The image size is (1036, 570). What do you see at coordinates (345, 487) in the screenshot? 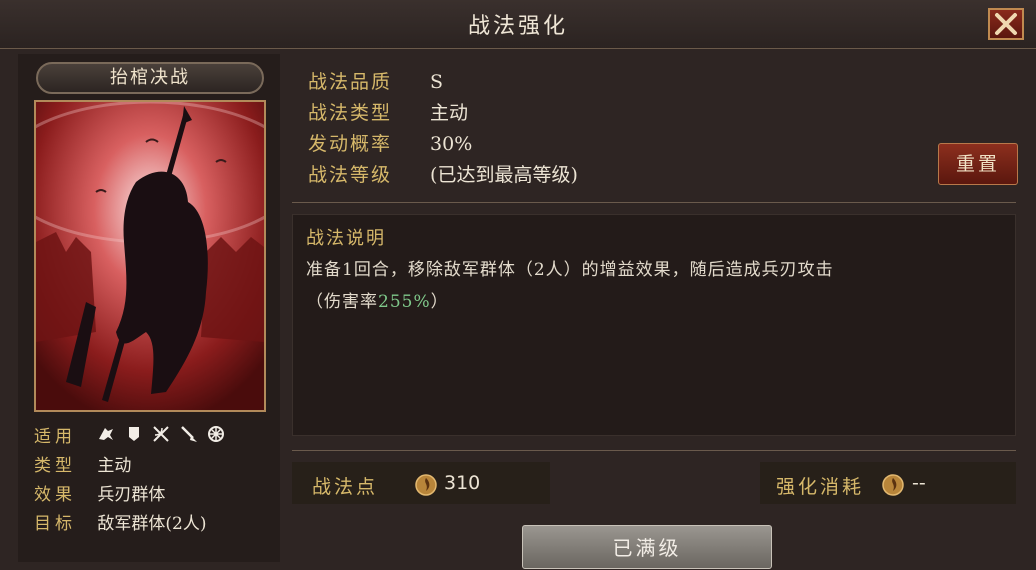
I see `skill-points-label: 战法点` at bounding box center [345, 487].